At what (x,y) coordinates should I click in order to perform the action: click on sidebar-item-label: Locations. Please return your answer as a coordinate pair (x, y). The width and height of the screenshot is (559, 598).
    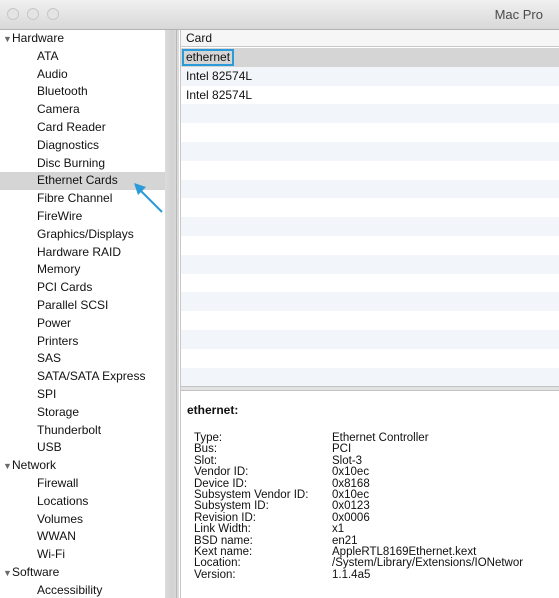
    Looking at the image, I should click on (63, 500).